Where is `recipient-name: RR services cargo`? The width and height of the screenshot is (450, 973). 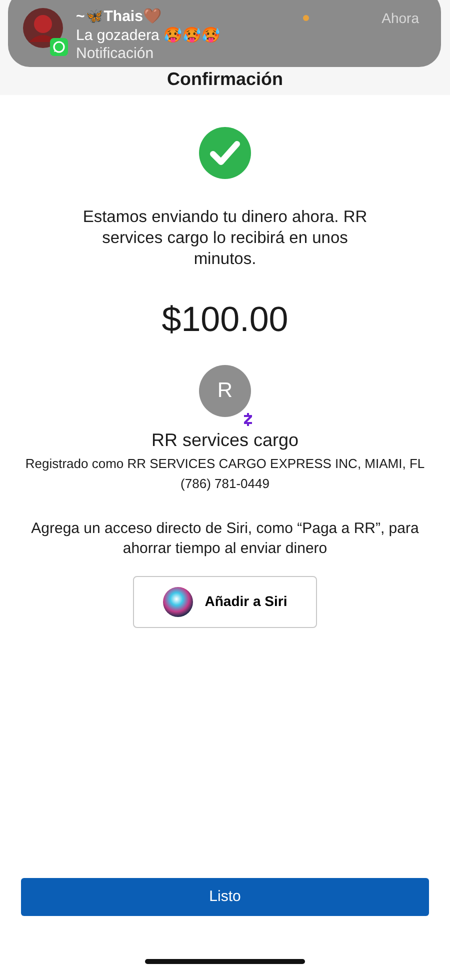
recipient-name: RR services cargo is located at coordinates (225, 440).